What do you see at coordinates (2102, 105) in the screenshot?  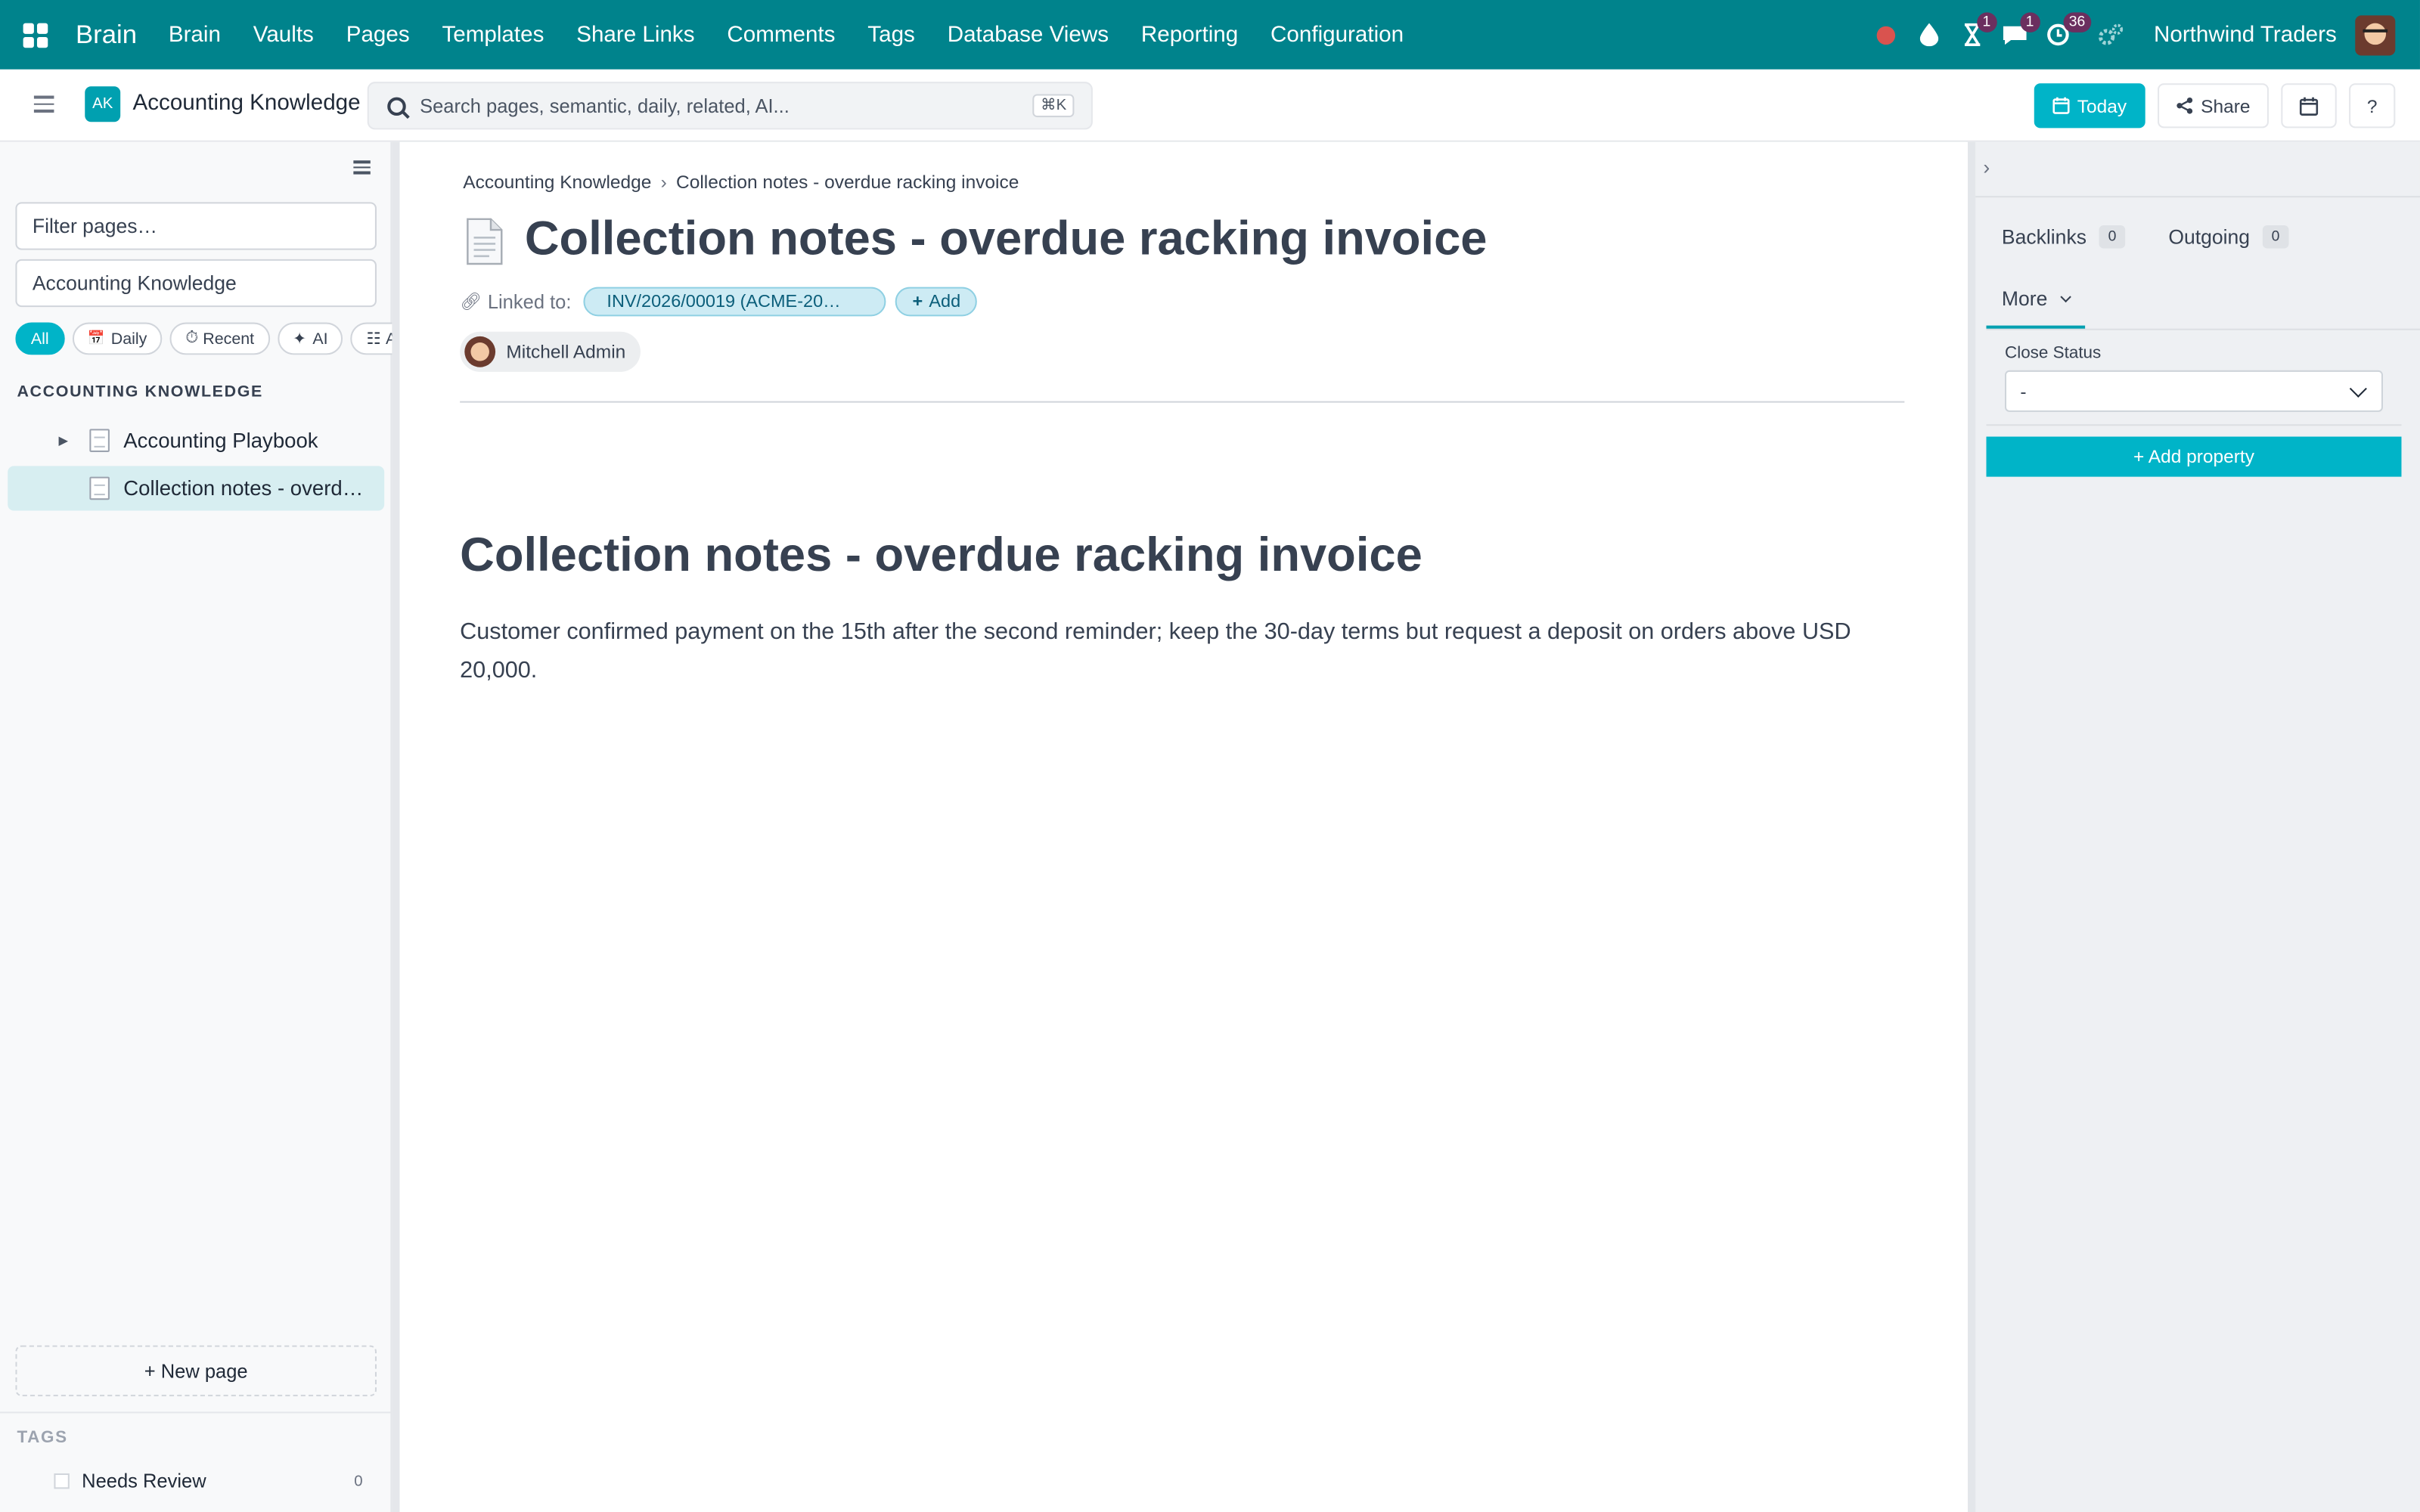 I see `today-label: Today` at bounding box center [2102, 105].